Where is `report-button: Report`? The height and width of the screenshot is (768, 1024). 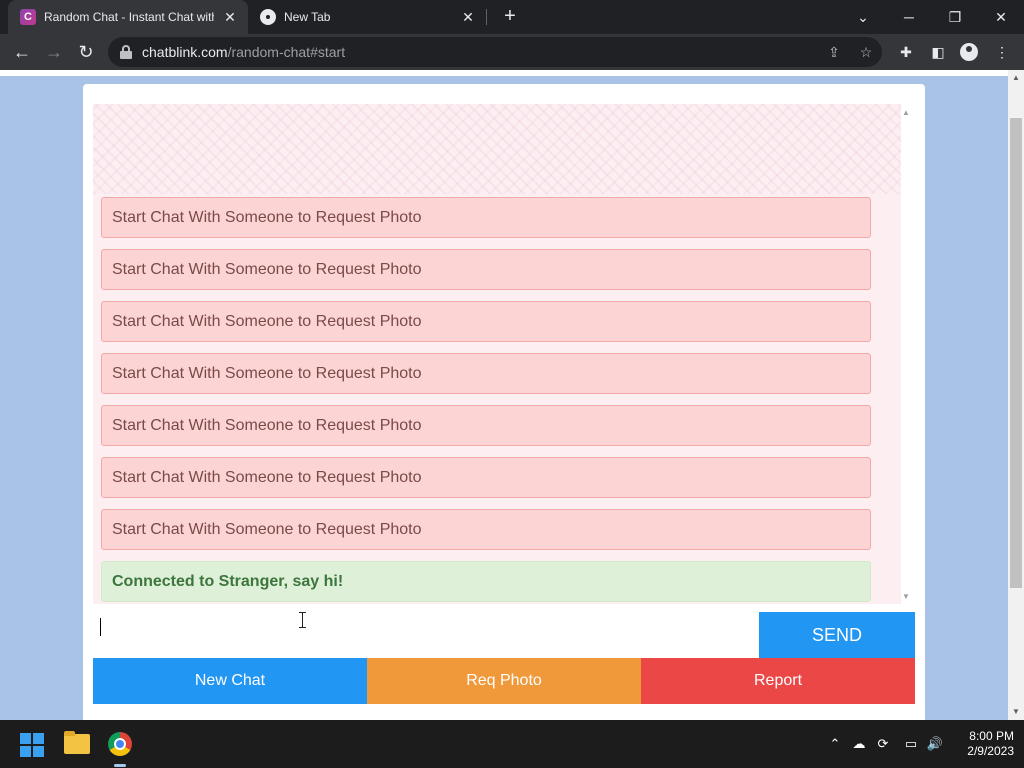
report-button: Report is located at coordinates (778, 681).